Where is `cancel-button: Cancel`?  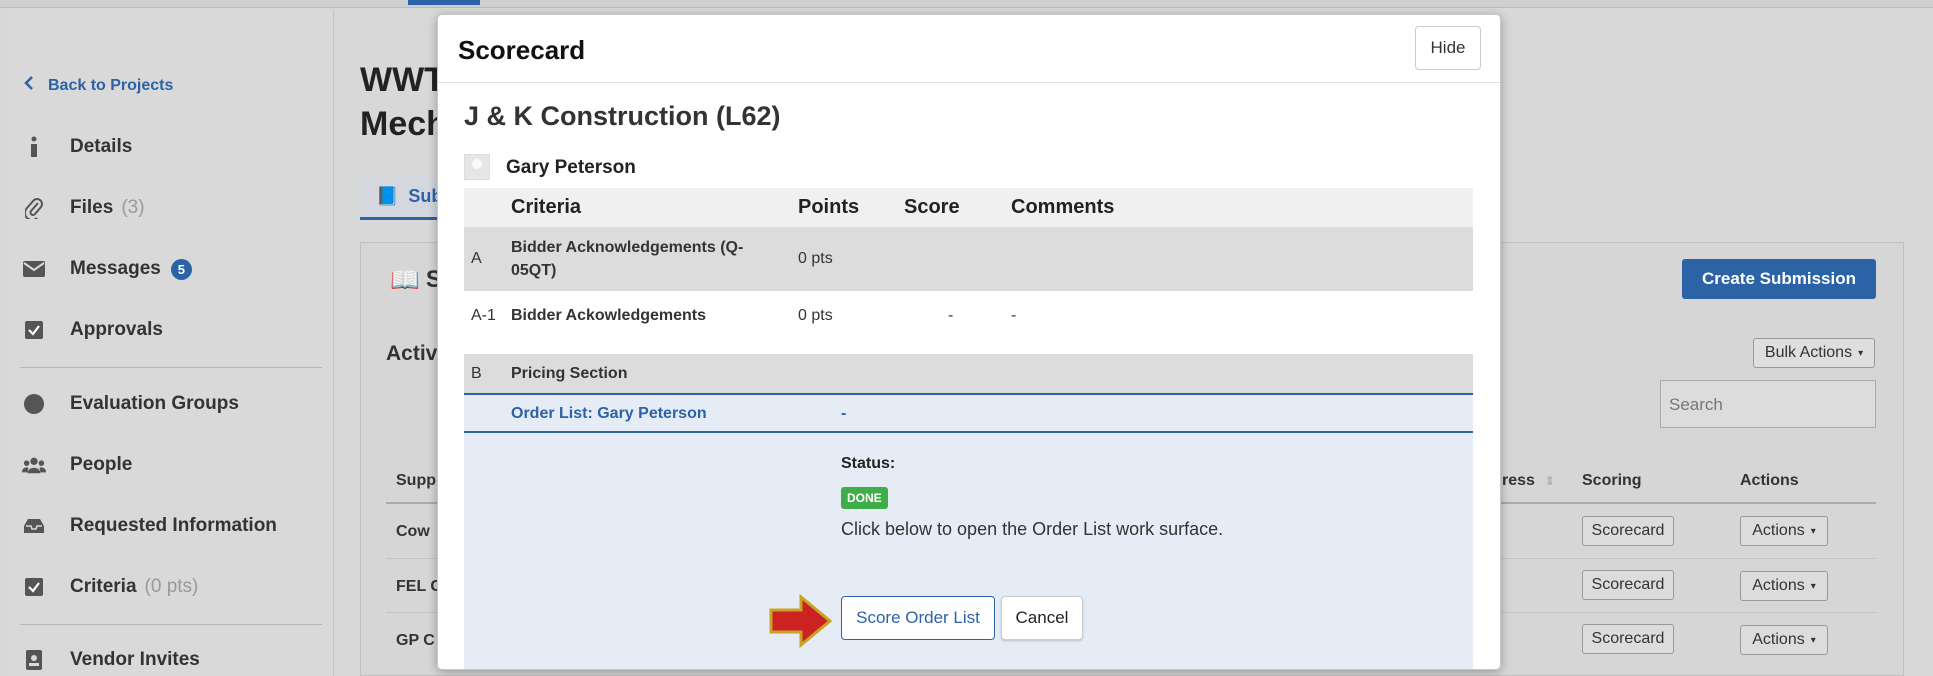
cancel-button: Cancel is located at coordinates (1042, 618).